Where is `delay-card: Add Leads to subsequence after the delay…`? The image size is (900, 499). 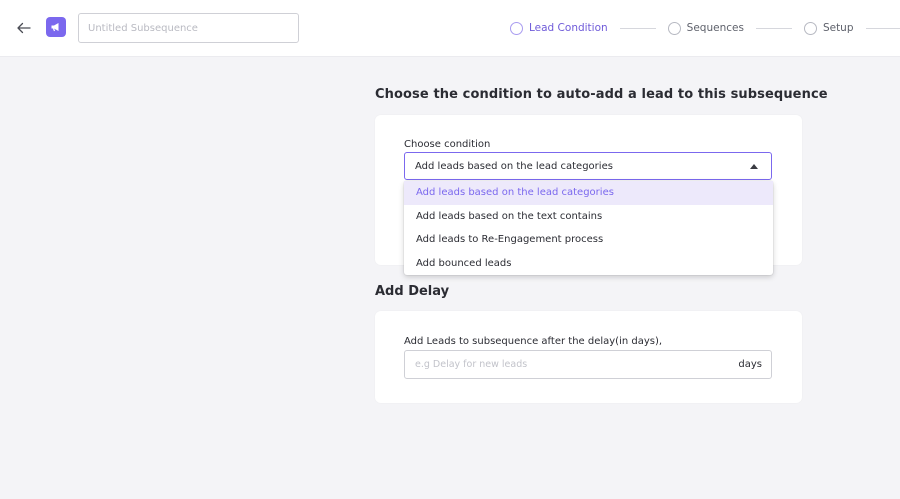 delay-card: Add Leads to subsequence after the delay… is located at coordinates (588, 357).